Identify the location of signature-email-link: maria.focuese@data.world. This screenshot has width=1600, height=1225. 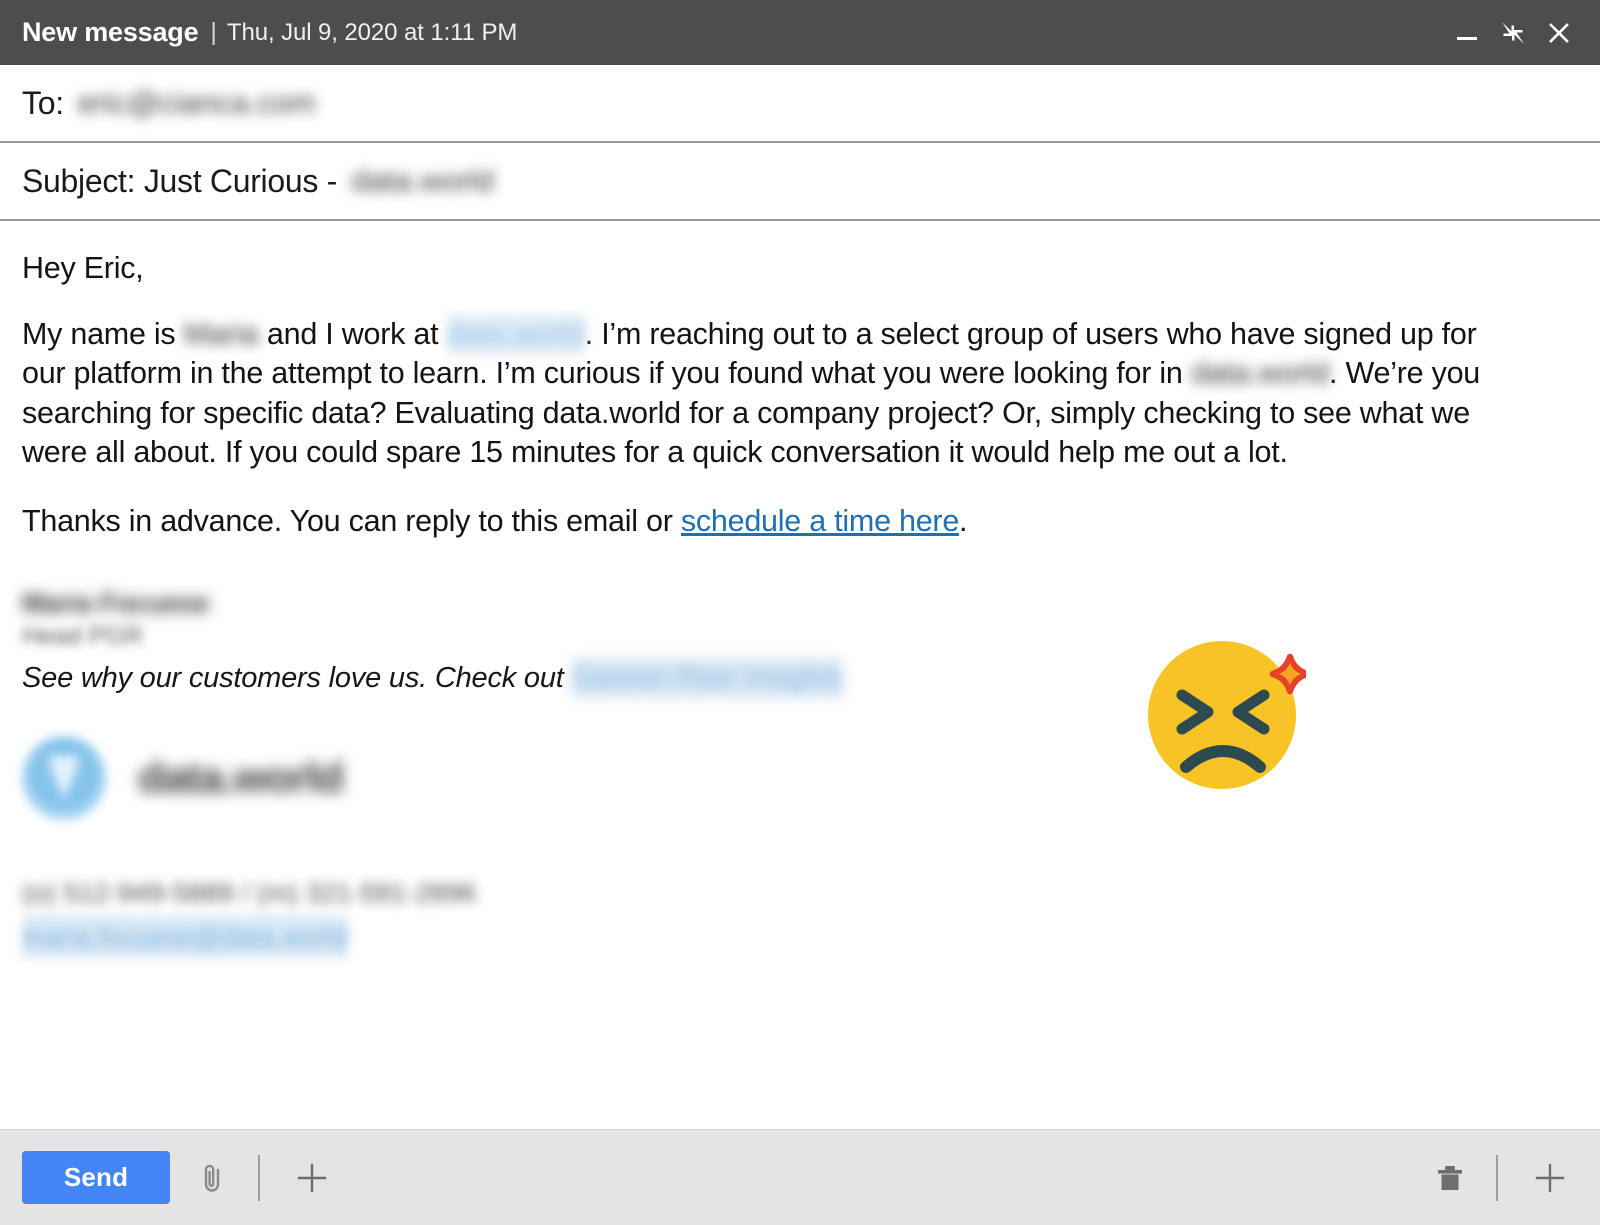
(185, 937).